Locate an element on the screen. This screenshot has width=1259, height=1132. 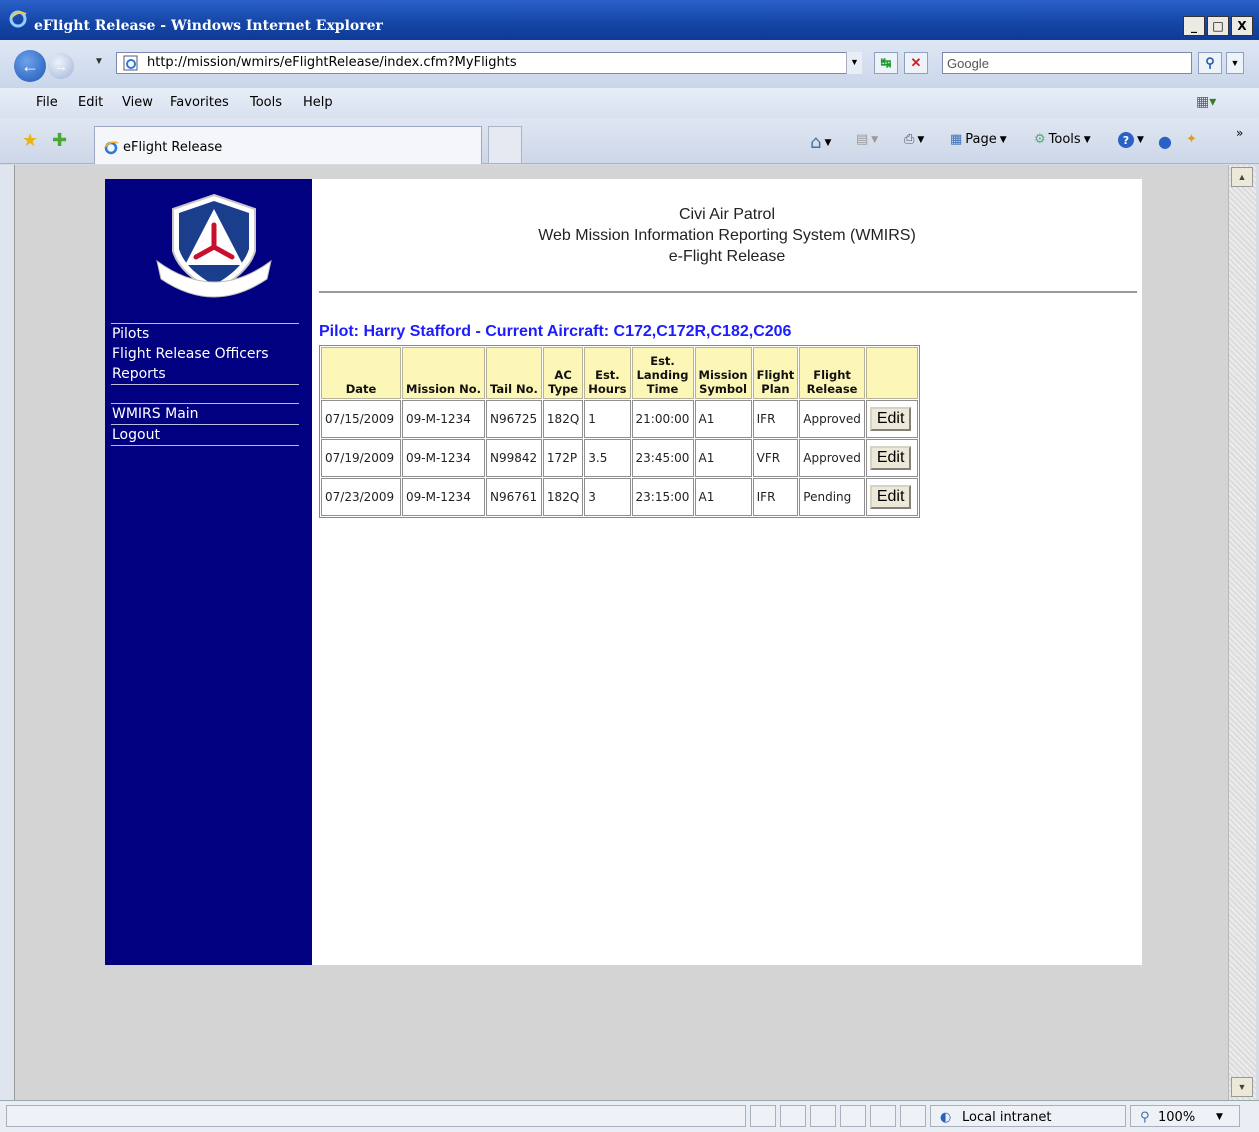
col-header-ac-type: AC Type is located at coordinates (563, 373).